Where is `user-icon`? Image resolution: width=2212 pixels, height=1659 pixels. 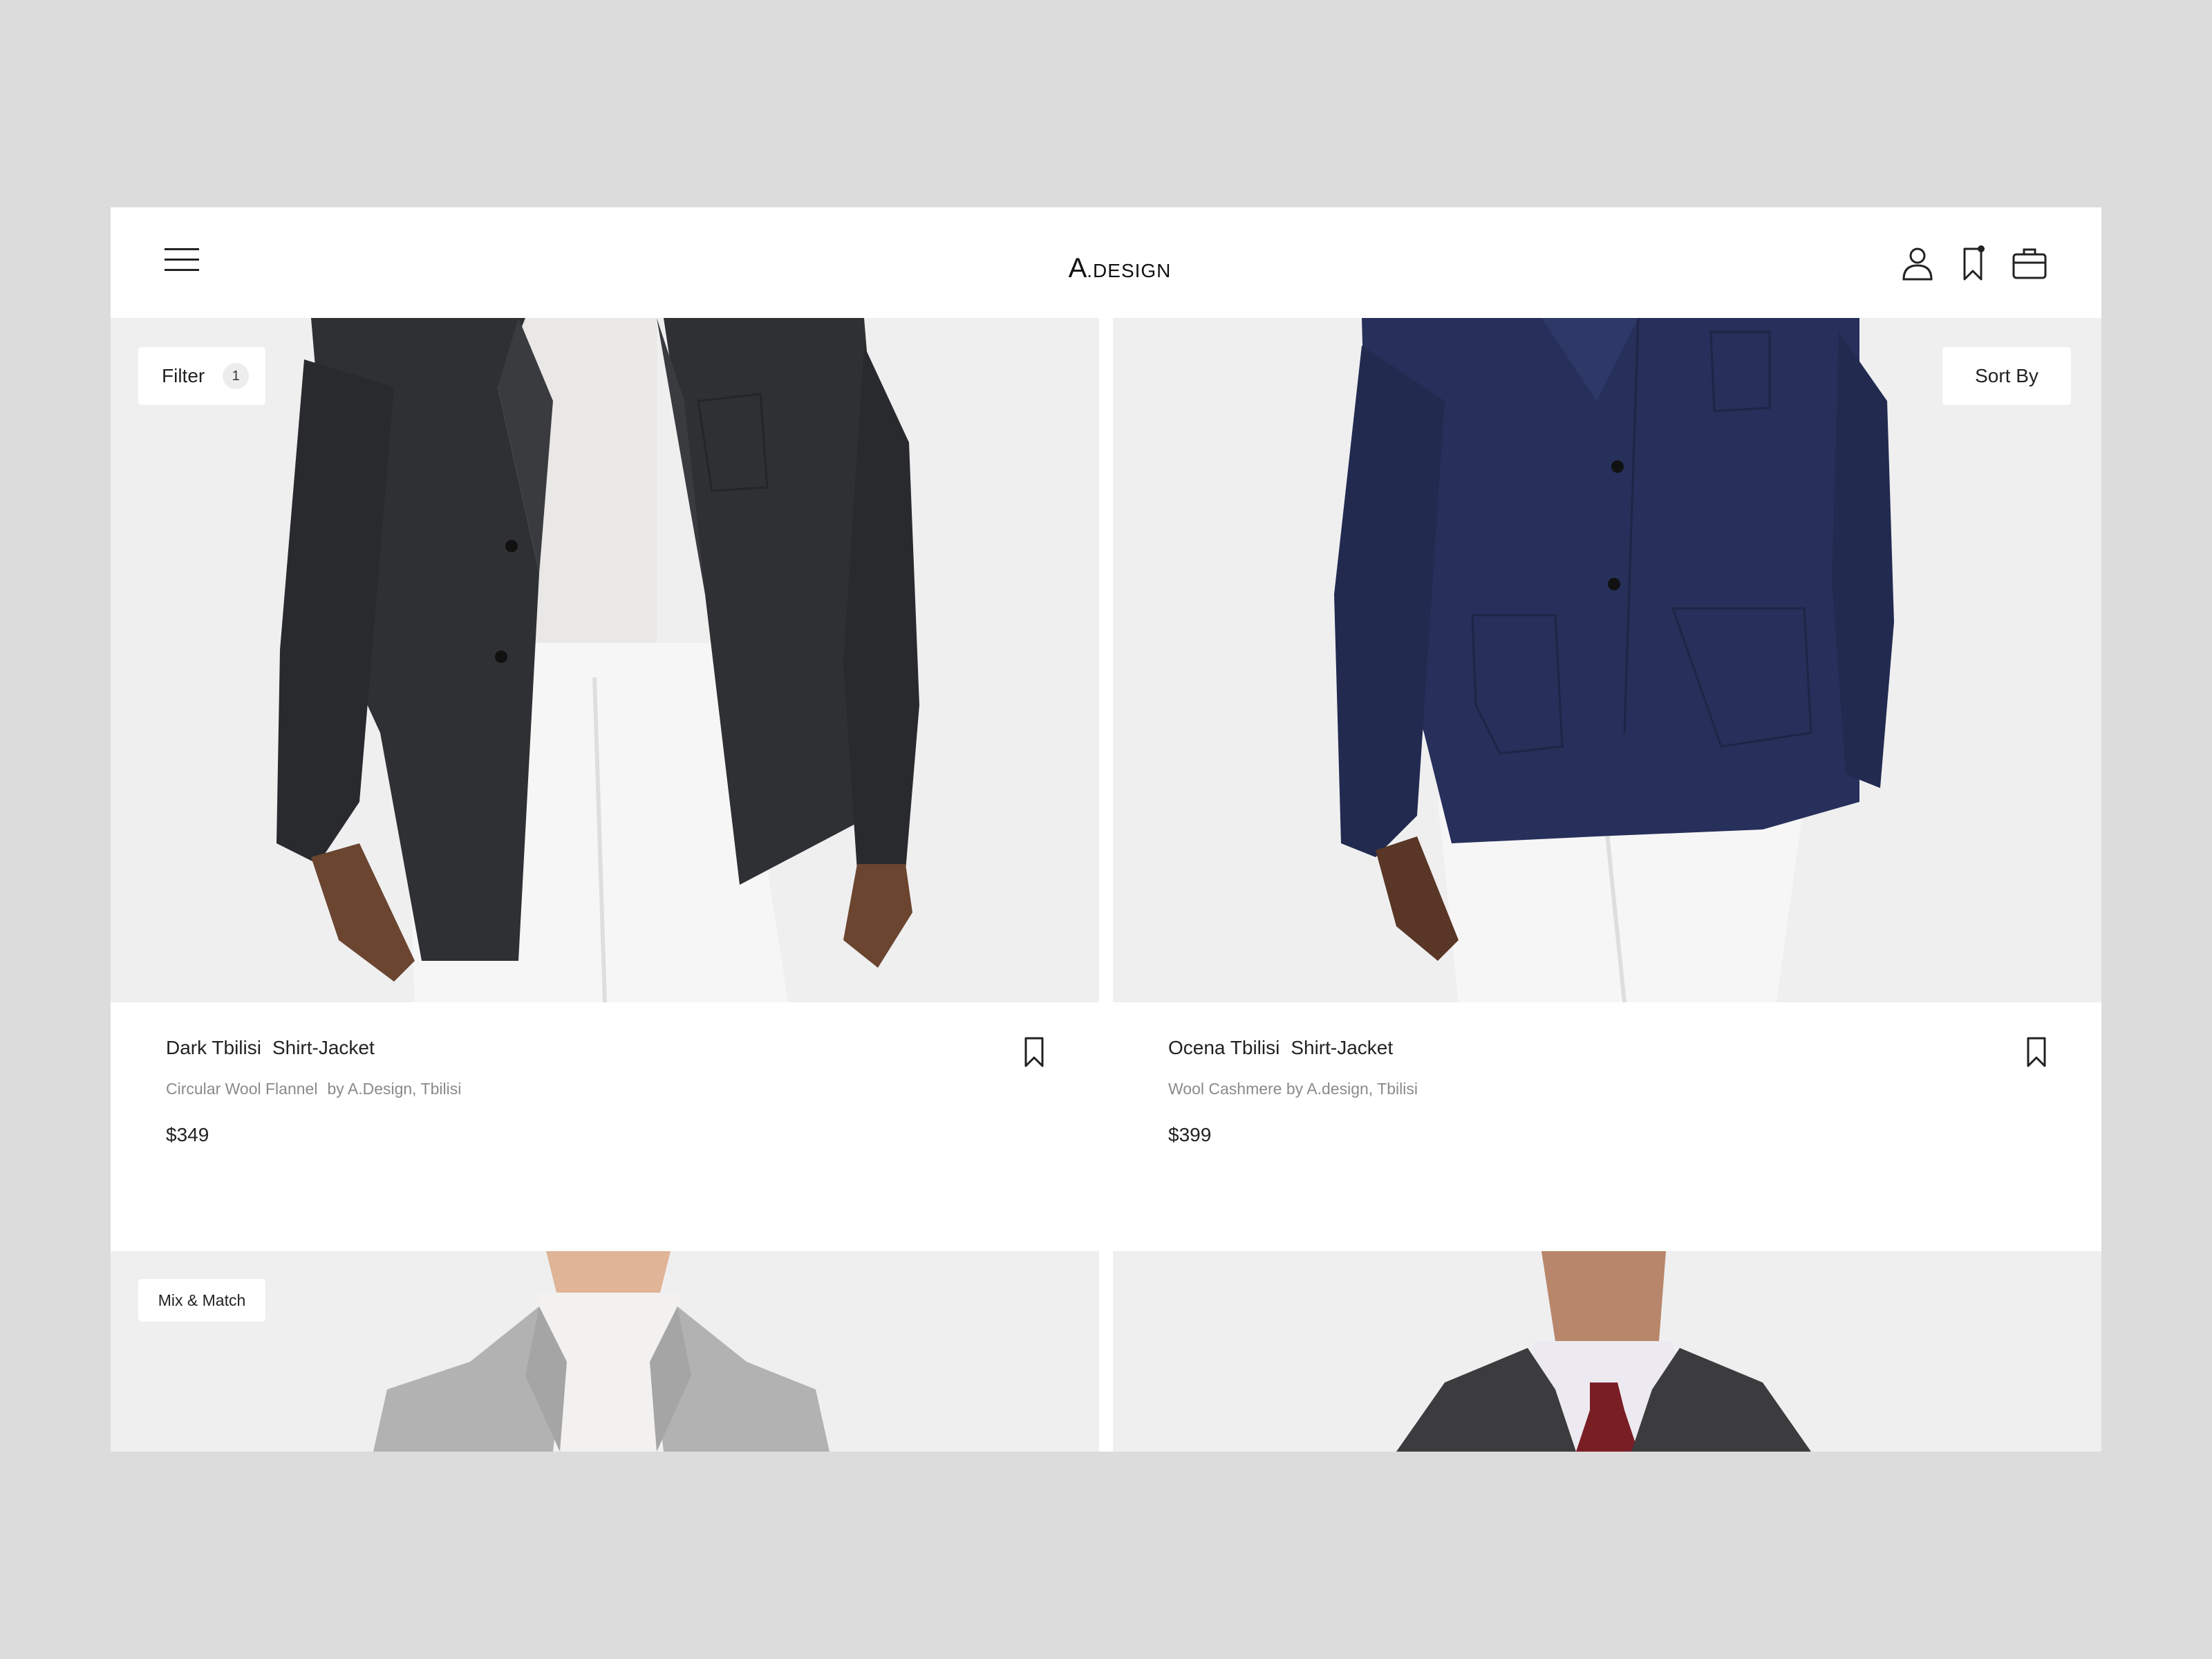
user-icon is located at coordinates (1918, 262).